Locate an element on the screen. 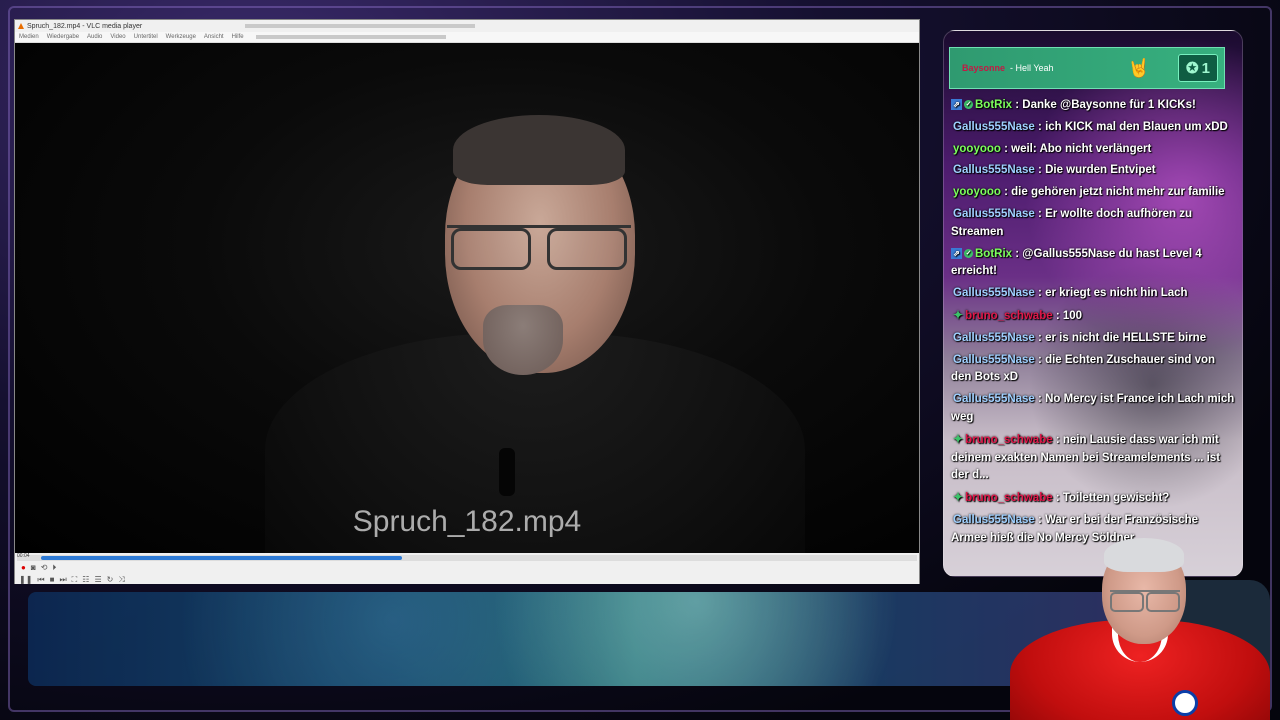  chat-text: : Die wurden Entvipet is located at coordinates (1095, 170).